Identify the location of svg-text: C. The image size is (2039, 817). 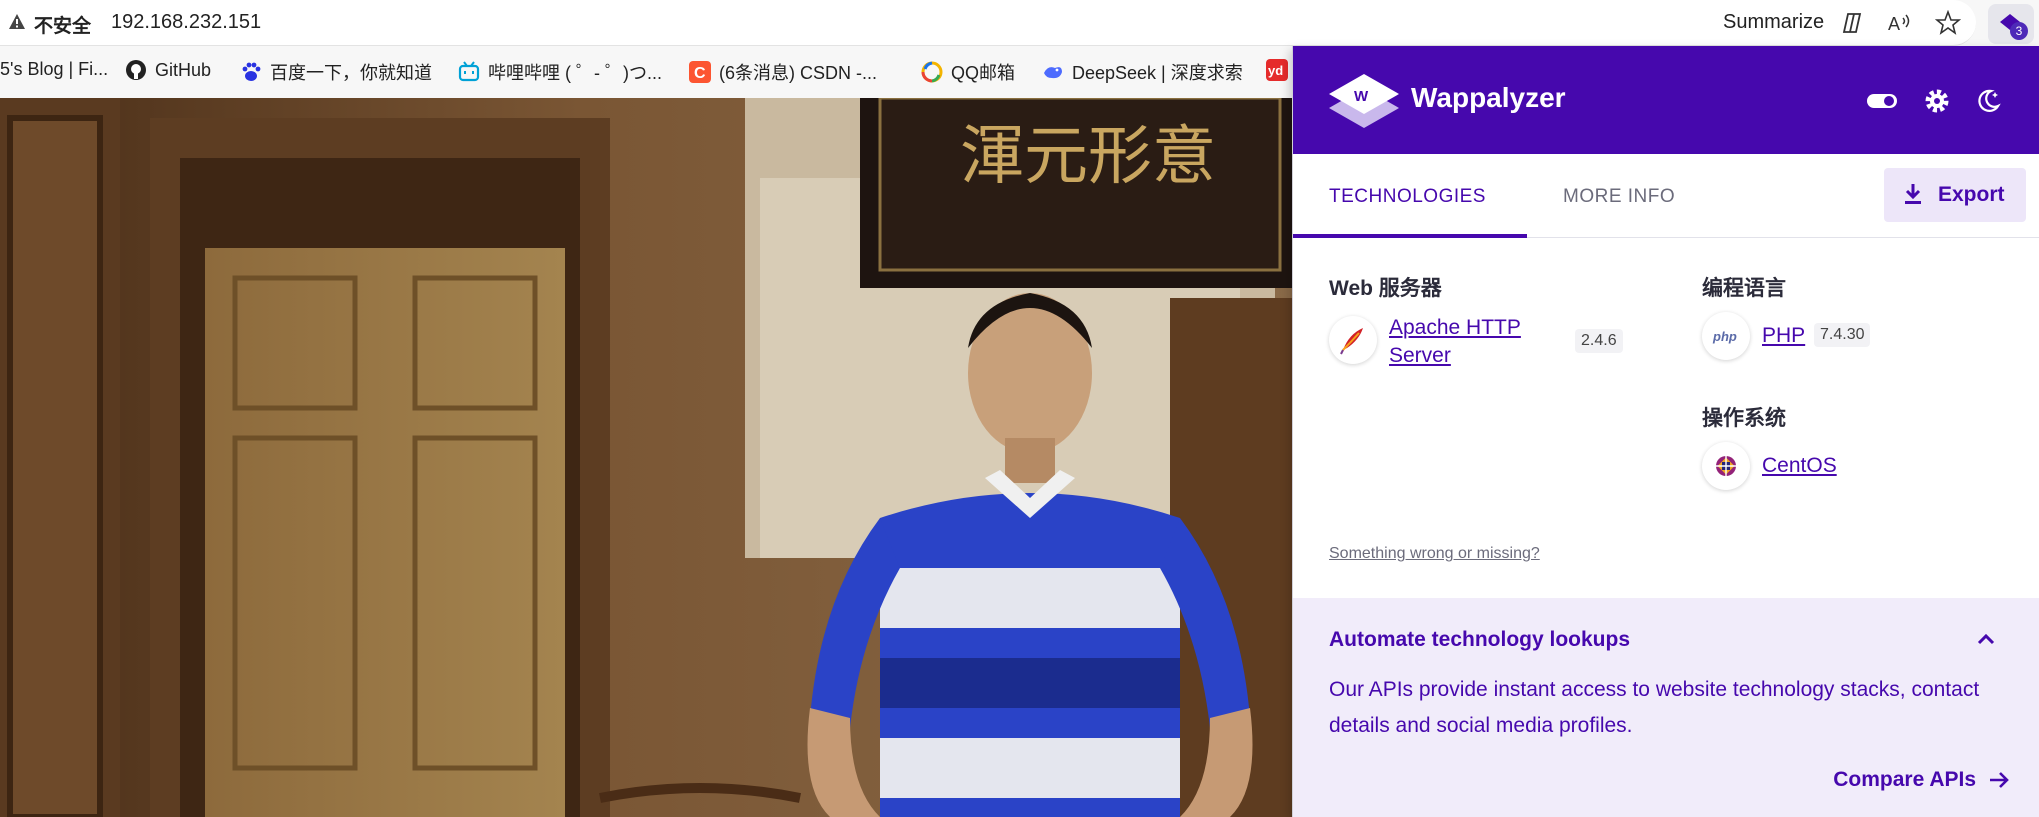
(700, 73).